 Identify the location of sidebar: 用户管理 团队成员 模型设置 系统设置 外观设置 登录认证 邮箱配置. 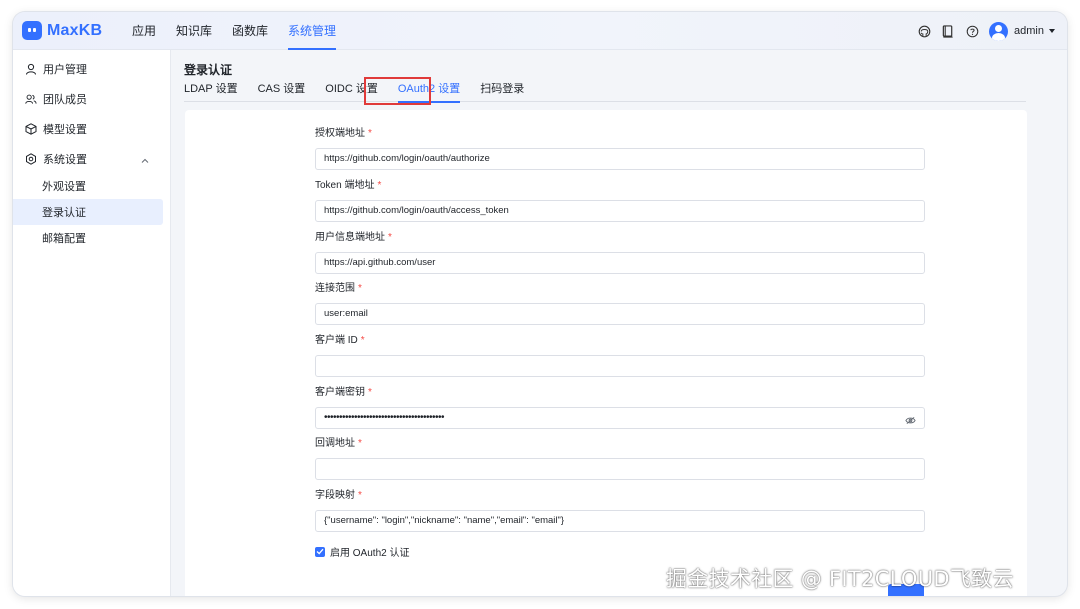
(92, 323).